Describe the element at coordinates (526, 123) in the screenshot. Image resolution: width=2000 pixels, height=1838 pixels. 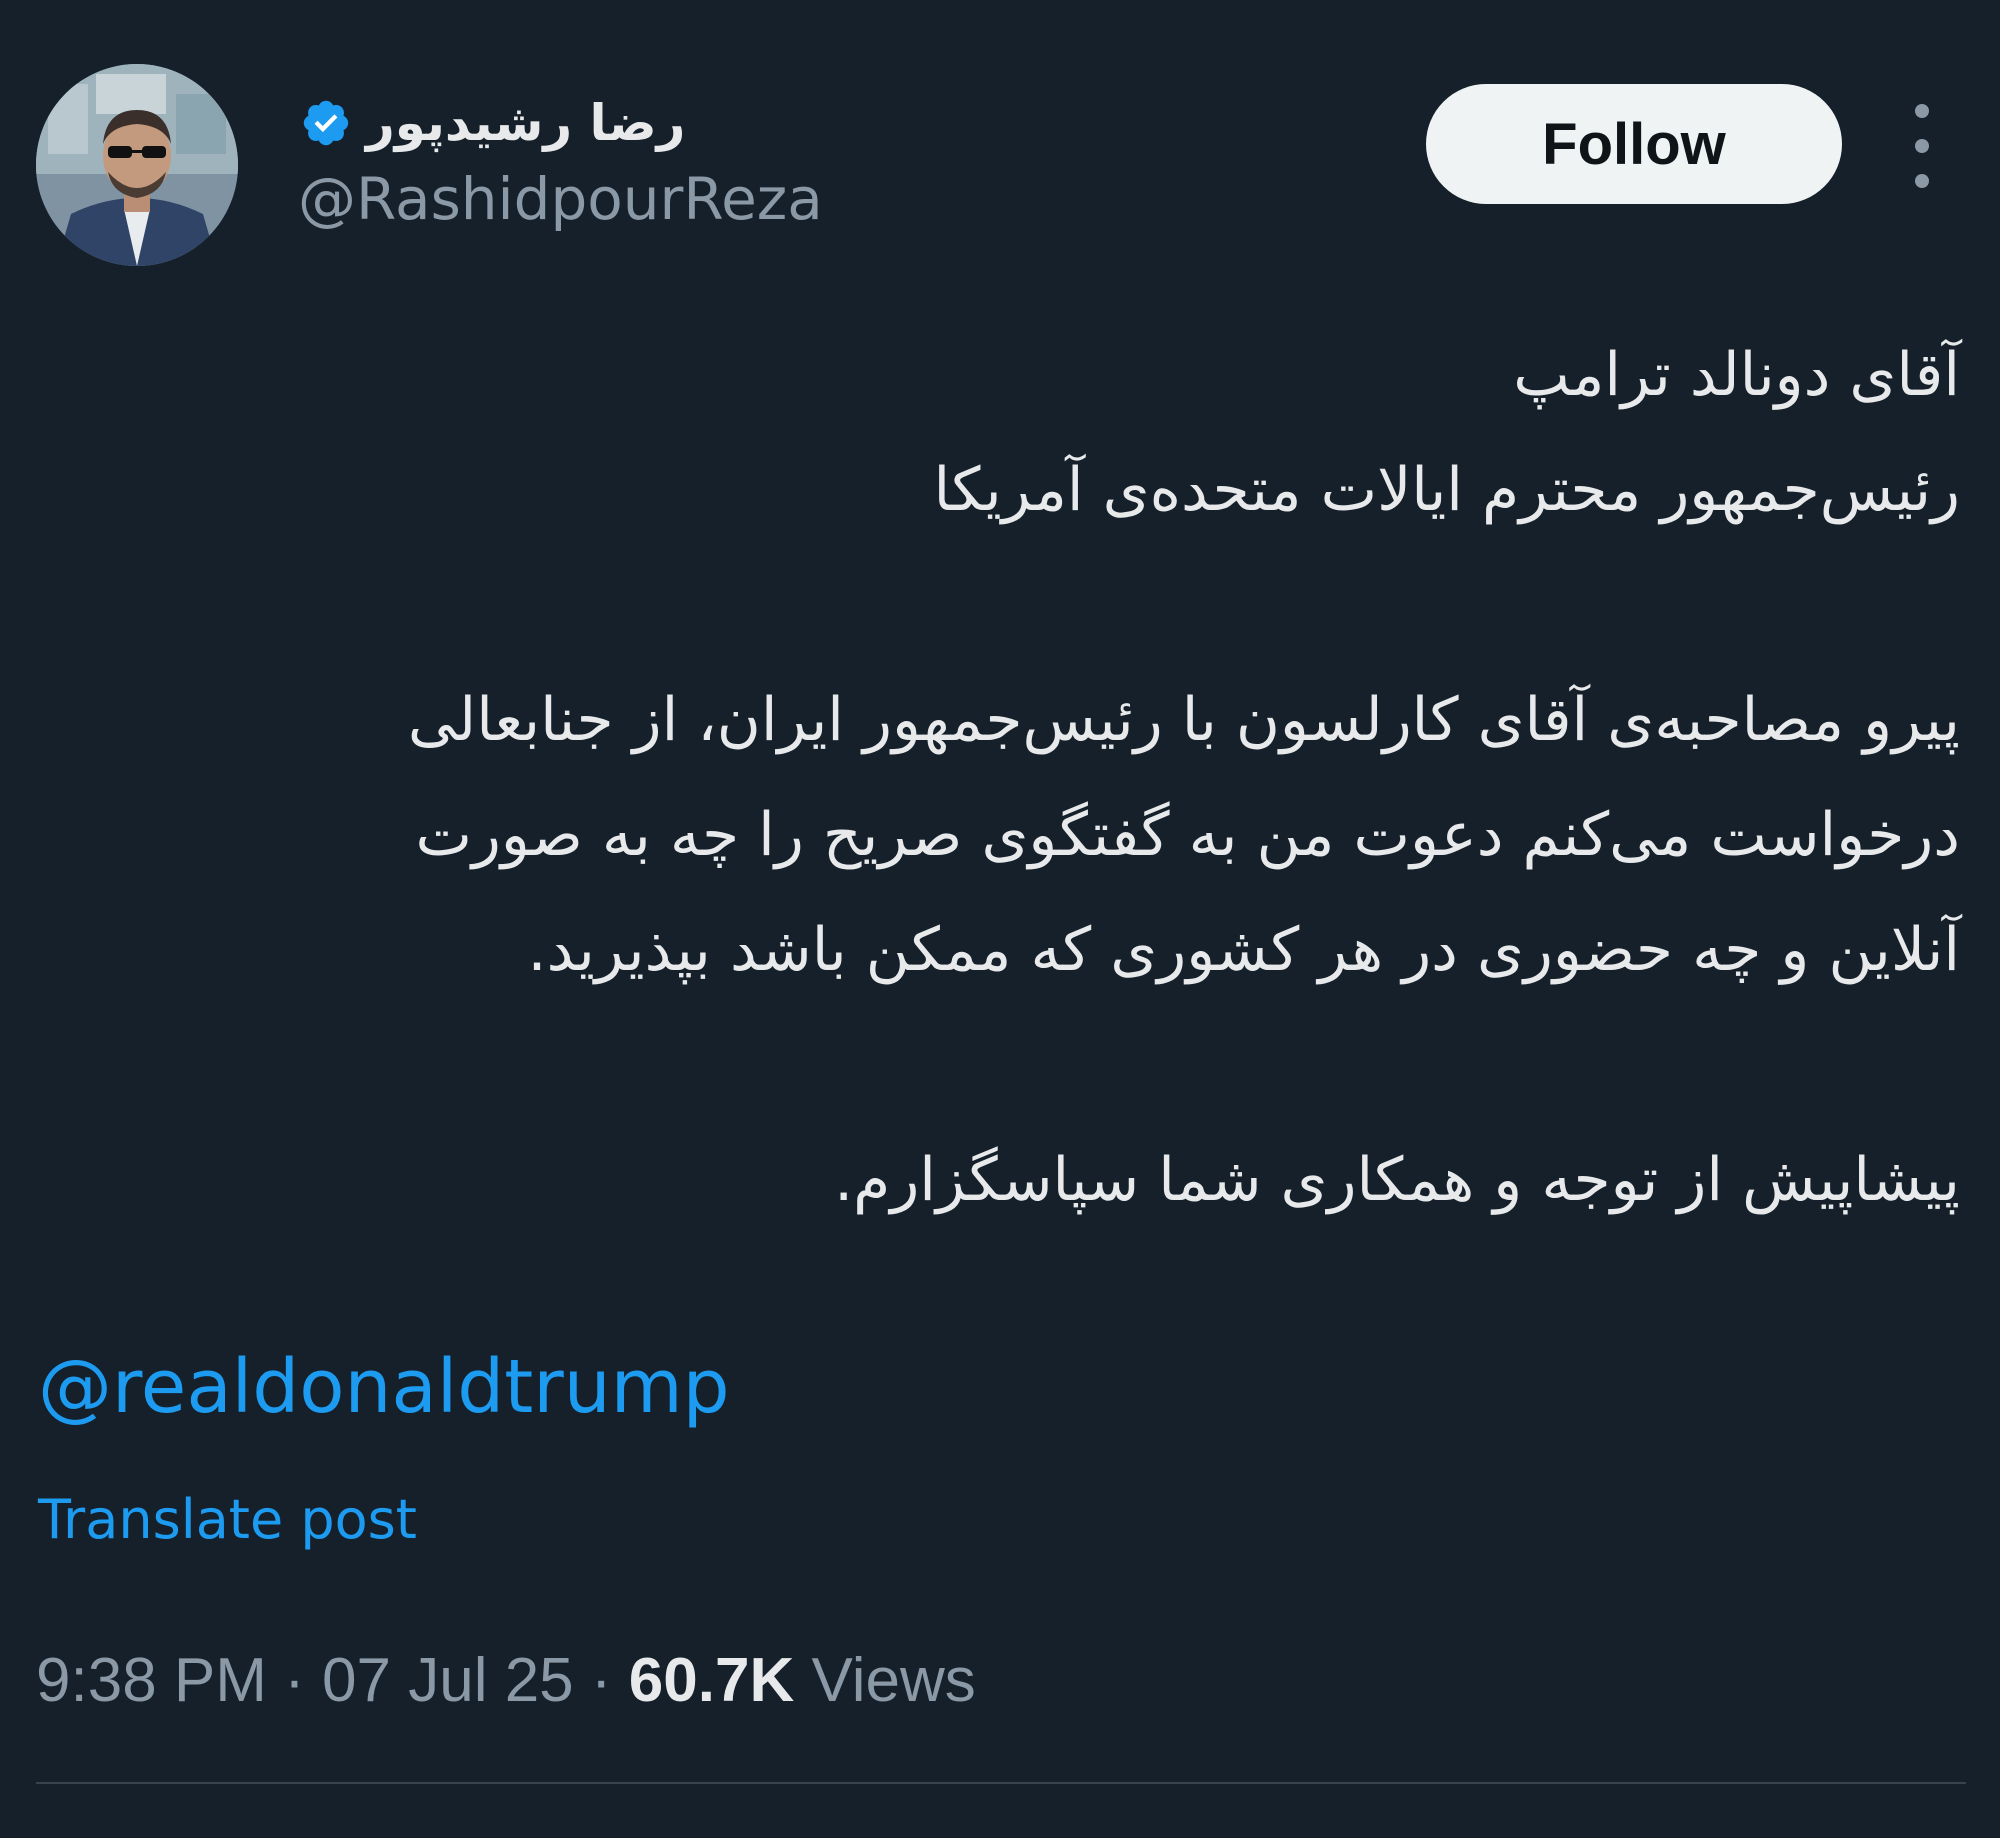
I see `display-name: رضا رشیدپور` at that location.